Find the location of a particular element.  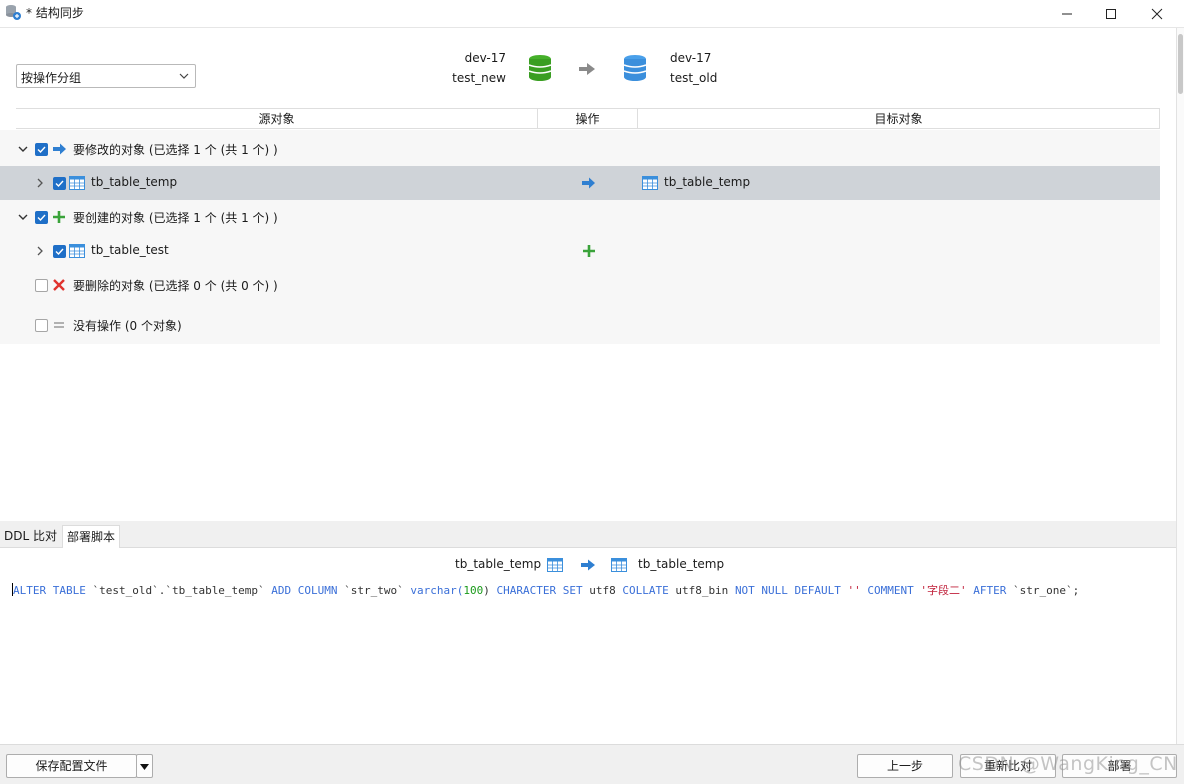

maximize-button is located at coordinates (1111, 14).